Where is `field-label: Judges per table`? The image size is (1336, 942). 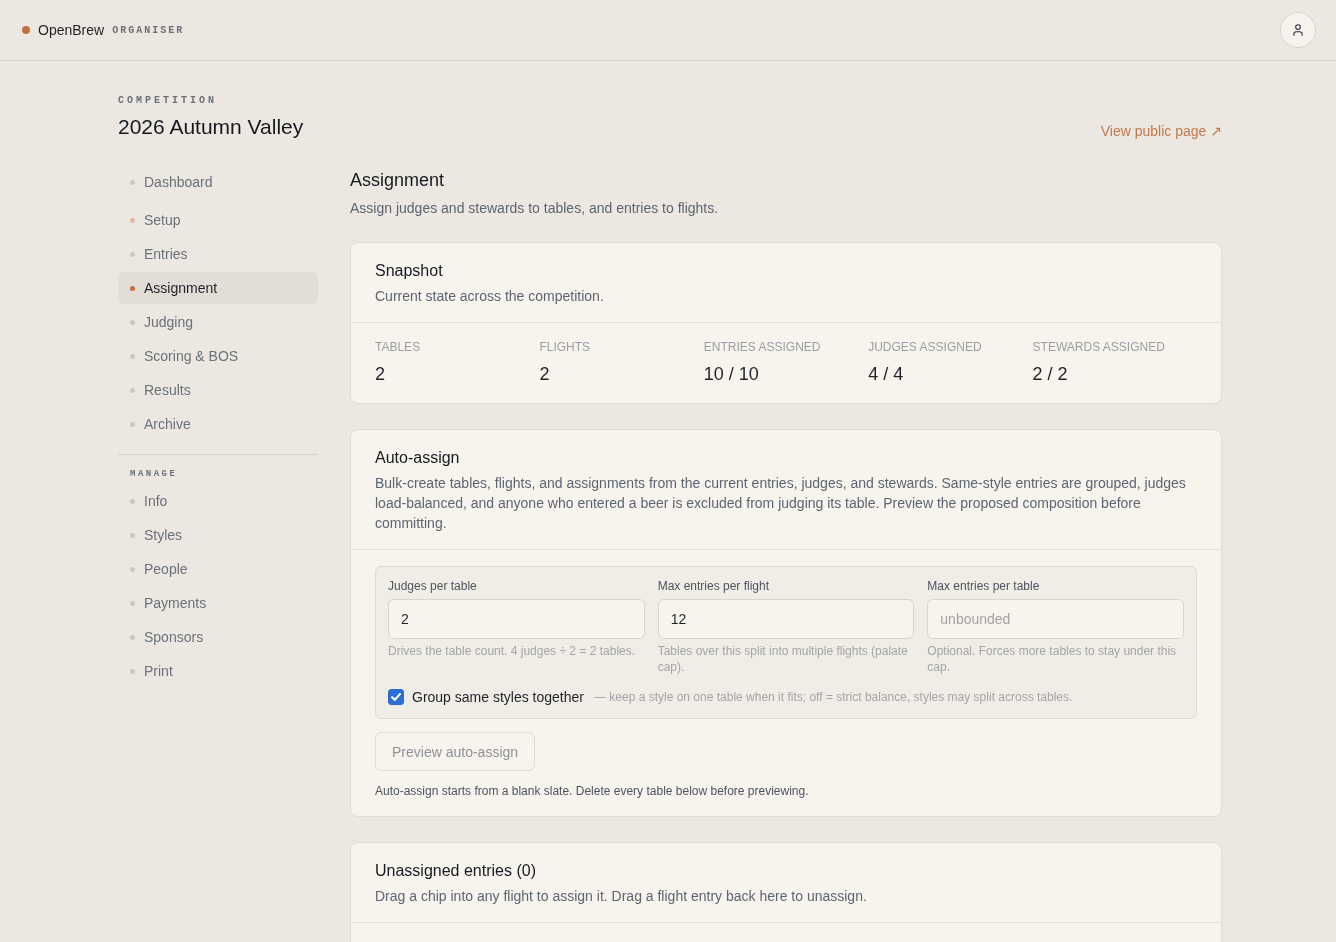 field-label: Judges per table is located at coordinates (433, 586).